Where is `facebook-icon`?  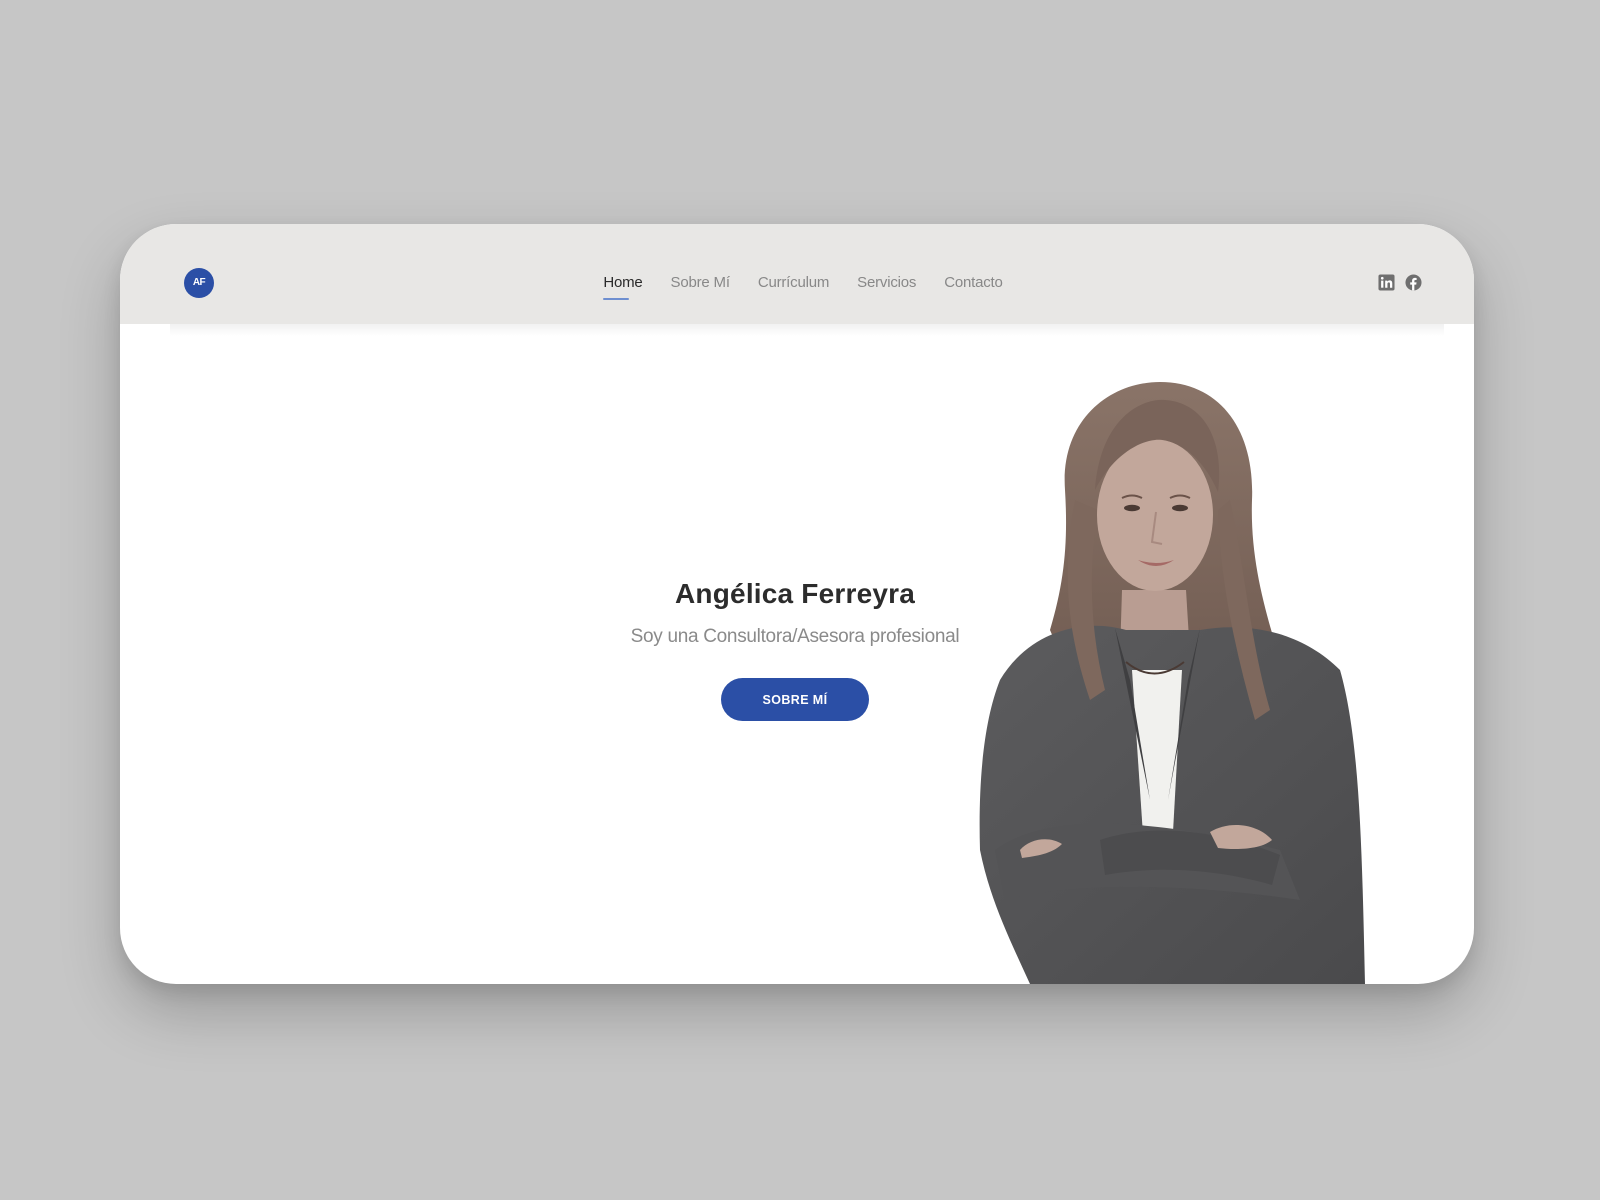
facebook-icon is located at coordinates (1413, 282).